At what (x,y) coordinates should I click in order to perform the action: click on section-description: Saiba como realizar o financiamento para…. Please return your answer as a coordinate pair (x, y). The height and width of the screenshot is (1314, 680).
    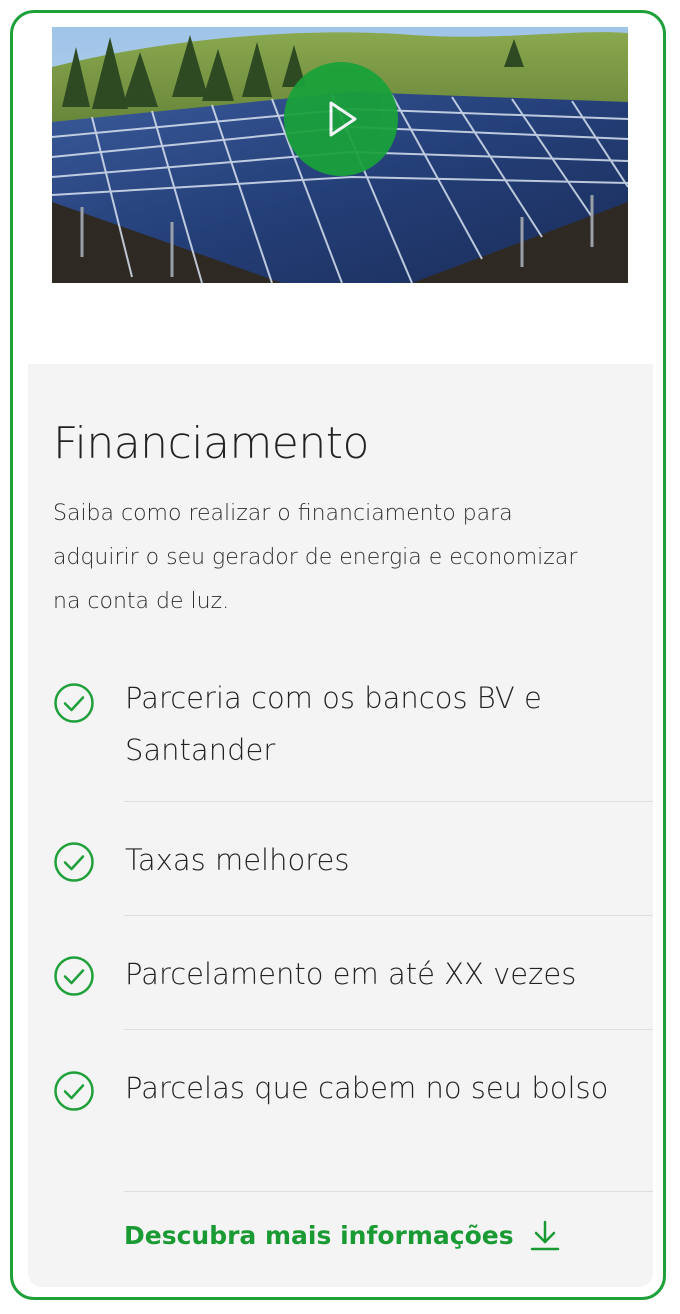
    Looking at the image, I should click on (315, 557).